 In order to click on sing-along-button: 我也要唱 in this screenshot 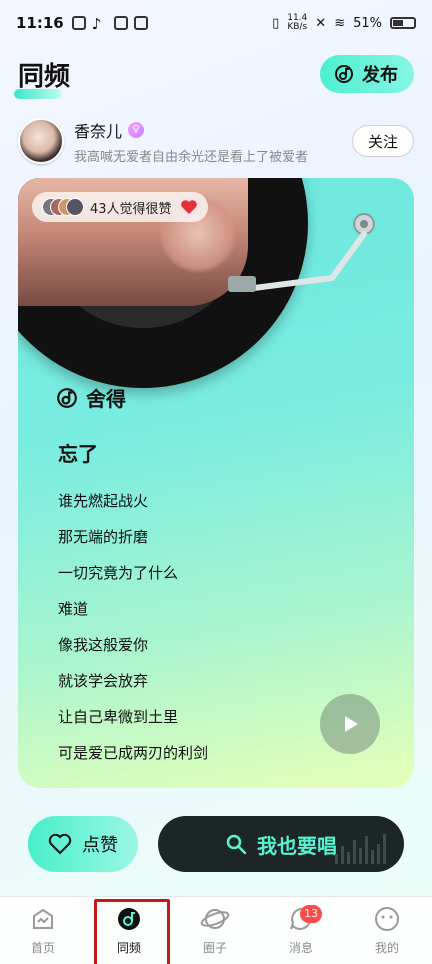, I will do `click(281, 844)`.